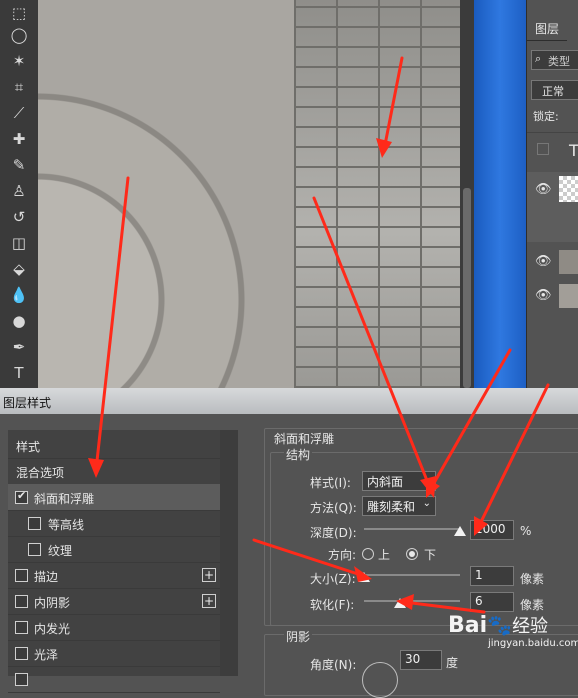  Describe the element at coordinates (114, 575) in the screenshot. I see `style-item-stroke: 描边 +` at that location.